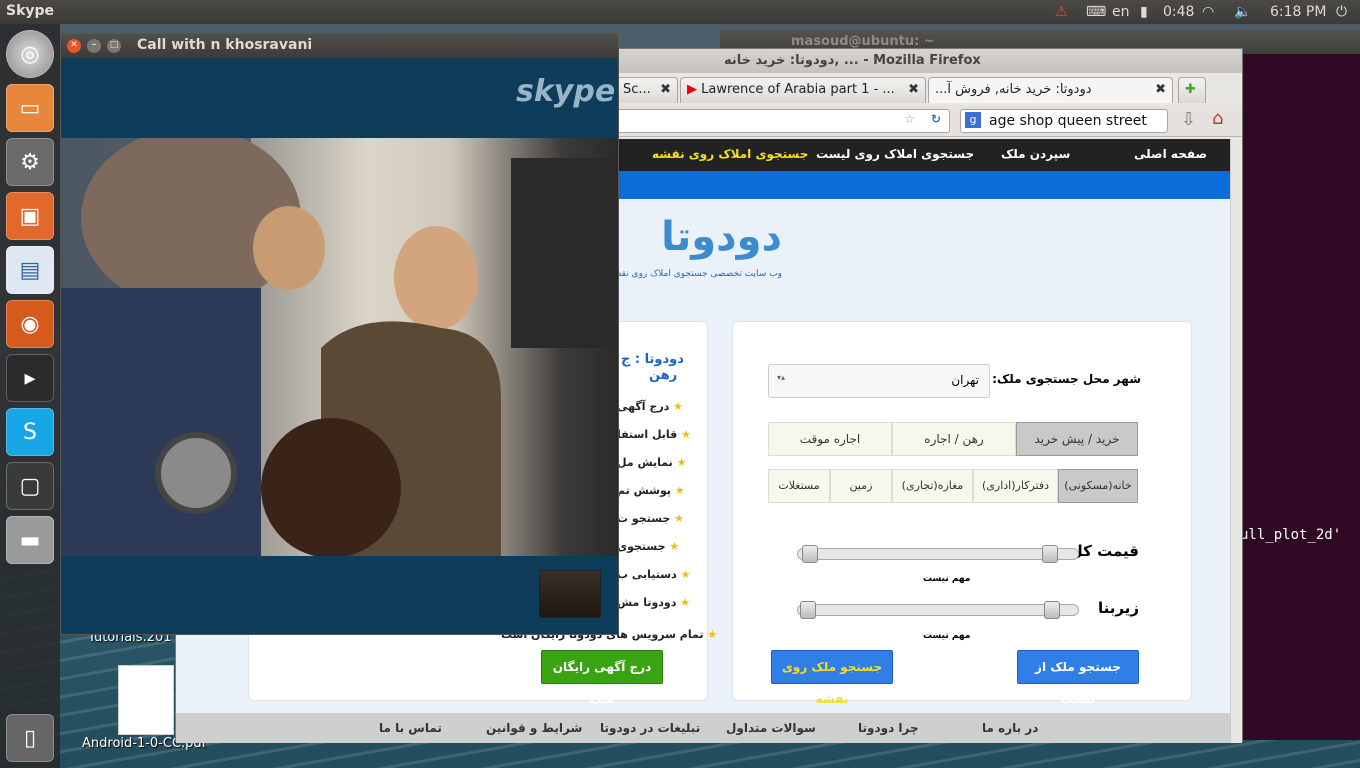  Describe the element at coordinates (654, 434) in the screenshot. I see `feature-item: ★ قابل استفا` at that location.